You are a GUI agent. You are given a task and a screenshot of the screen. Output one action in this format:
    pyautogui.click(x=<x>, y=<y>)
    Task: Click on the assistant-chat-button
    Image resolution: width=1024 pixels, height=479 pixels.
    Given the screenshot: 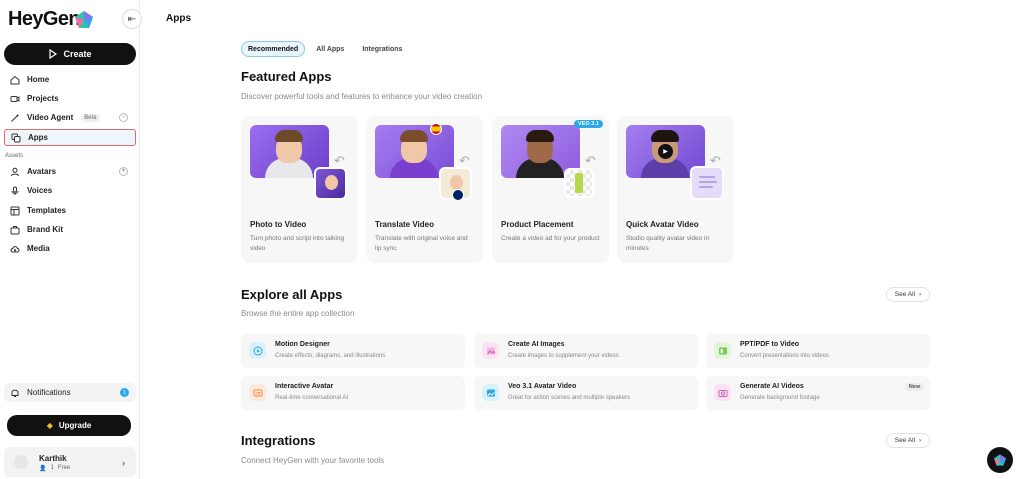 What is the action you would take?
    pyautogui.click(x=1000, y=460)
    